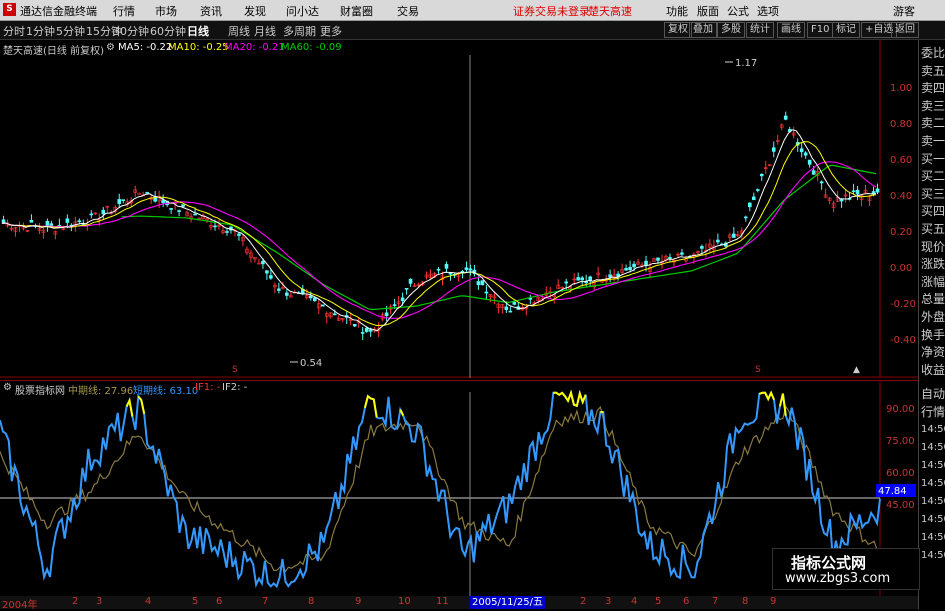 This screenshot has width=945, height=611. What do you see at coordinates (703, 30) in the screenshot?
I see `toolbar-button-1: 叠加` at bounding box center [703, 30].